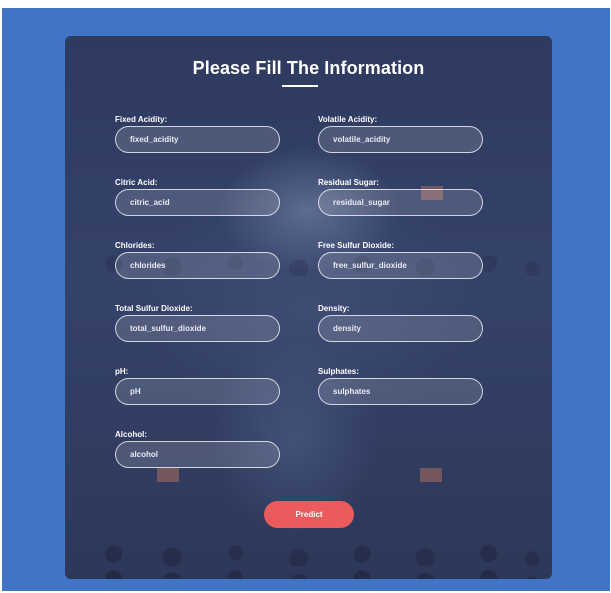  What do you see at coordinates (197, 202) in the screenshot?
I see `citric-acid-input` at bounding box center [197, 202].